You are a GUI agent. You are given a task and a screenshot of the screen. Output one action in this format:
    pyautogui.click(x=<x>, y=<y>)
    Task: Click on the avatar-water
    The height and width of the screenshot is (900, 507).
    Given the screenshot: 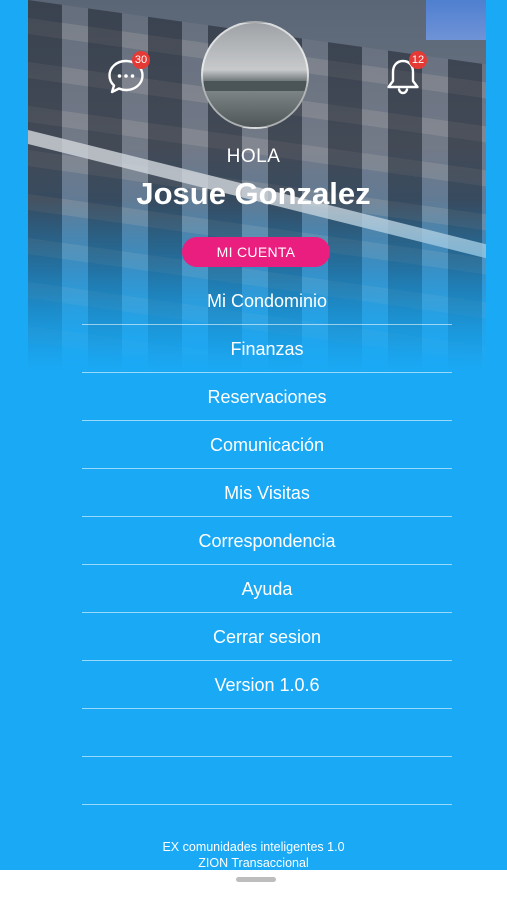 What is the action you would take?
    pyautogui.click(x=255, y=109)
    